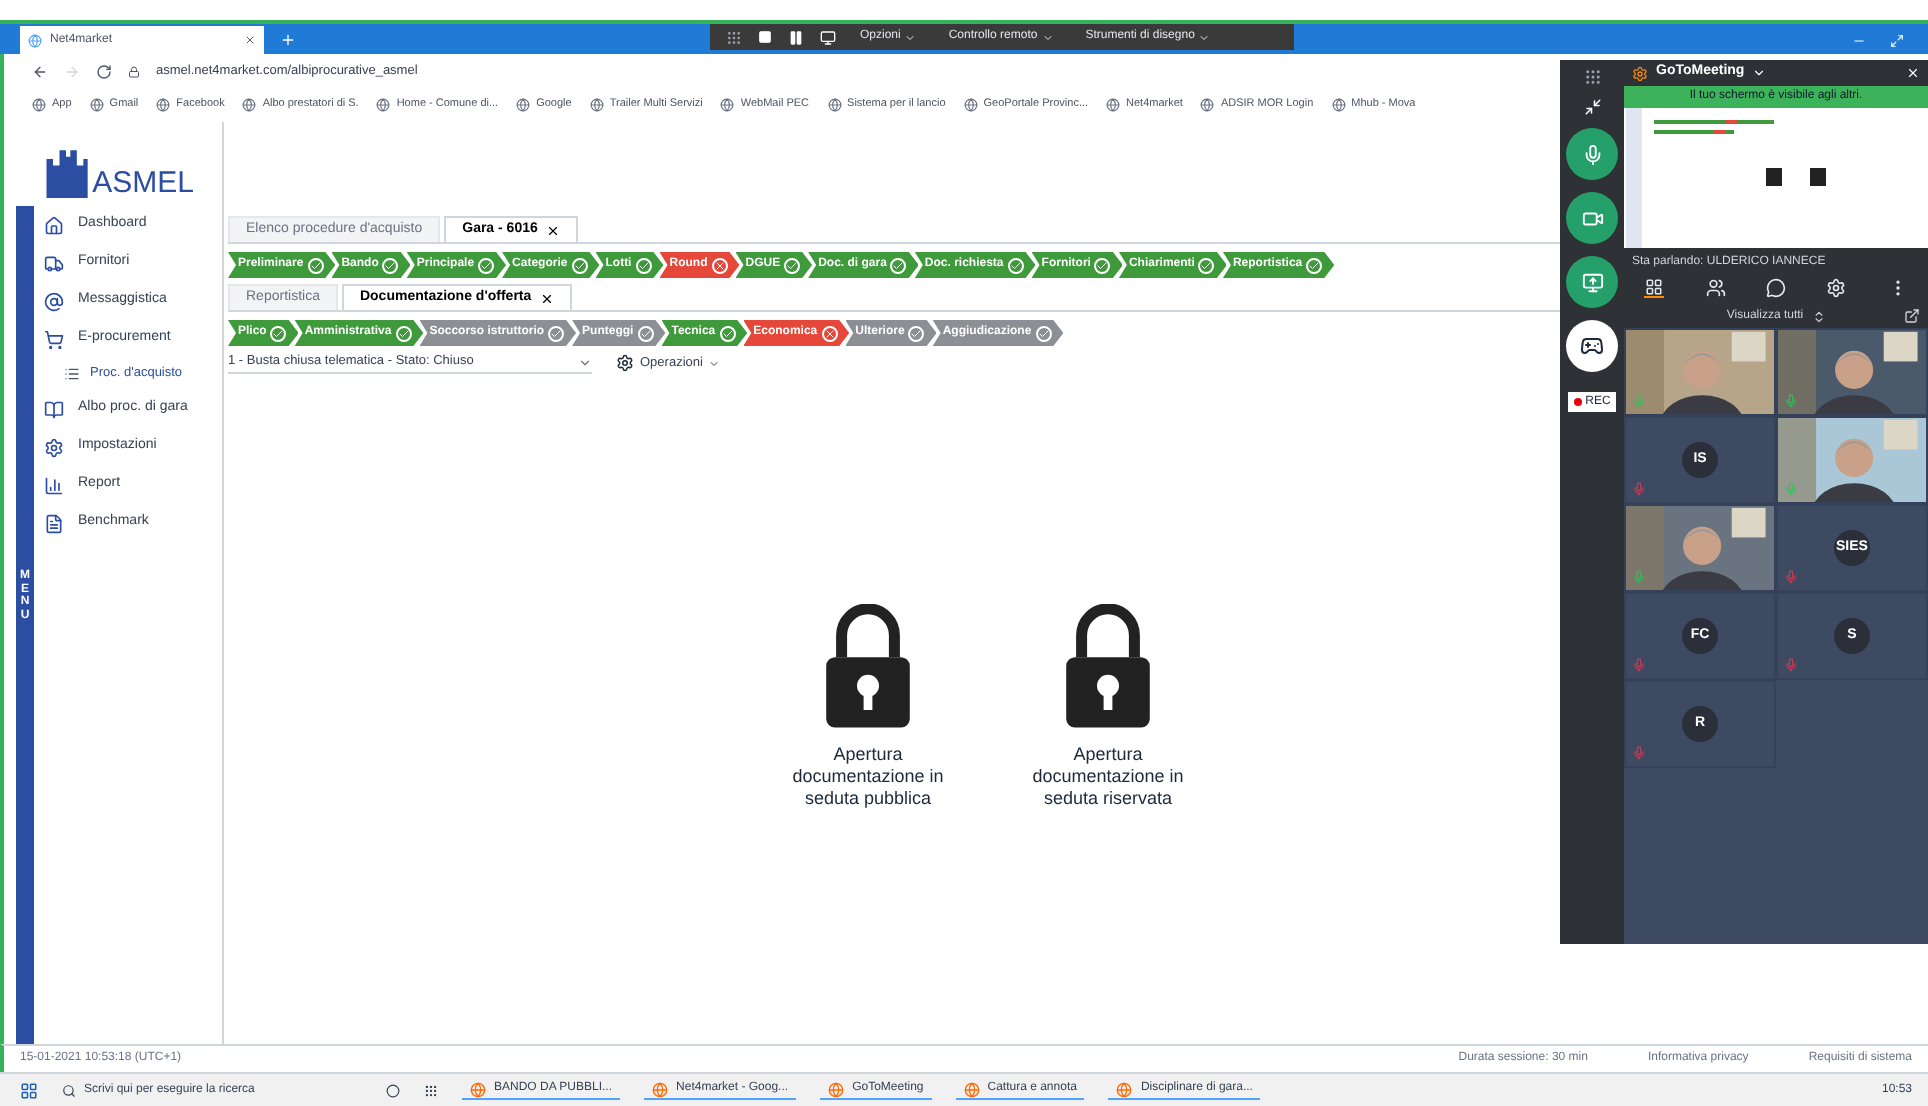 The width and height of the screenshot is (1928, 1106). What do you see at coordinates (1897, 41) in the screenshot?
I see `maximize-icon` at bounding box center [1897, 41].